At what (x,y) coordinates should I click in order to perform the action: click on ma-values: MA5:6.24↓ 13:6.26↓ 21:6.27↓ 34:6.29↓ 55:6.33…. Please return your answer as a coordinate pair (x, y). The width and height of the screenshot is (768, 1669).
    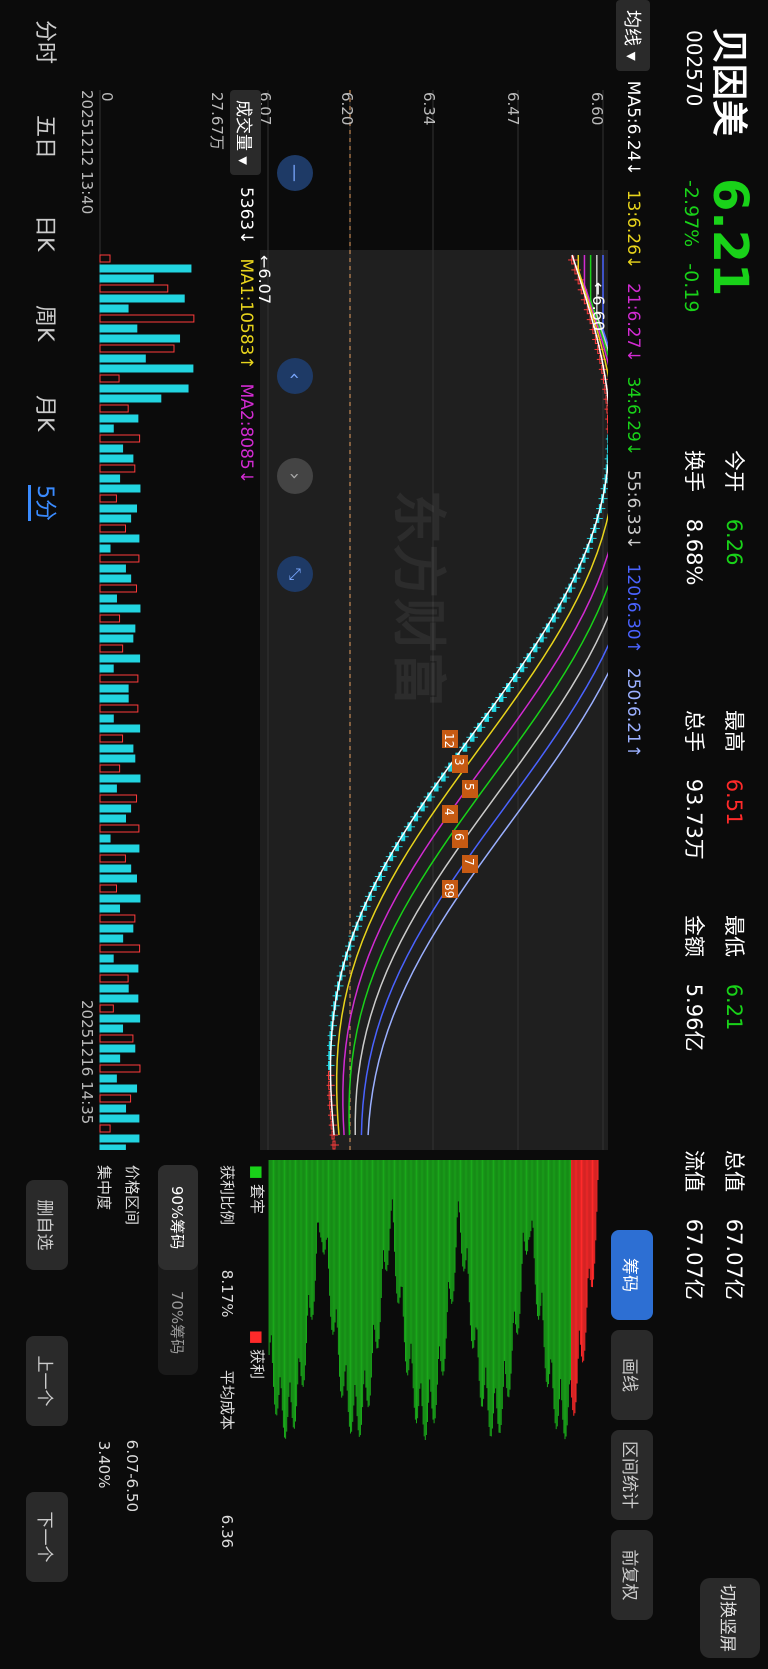
    Looking at the image, I should click on (633, 426).